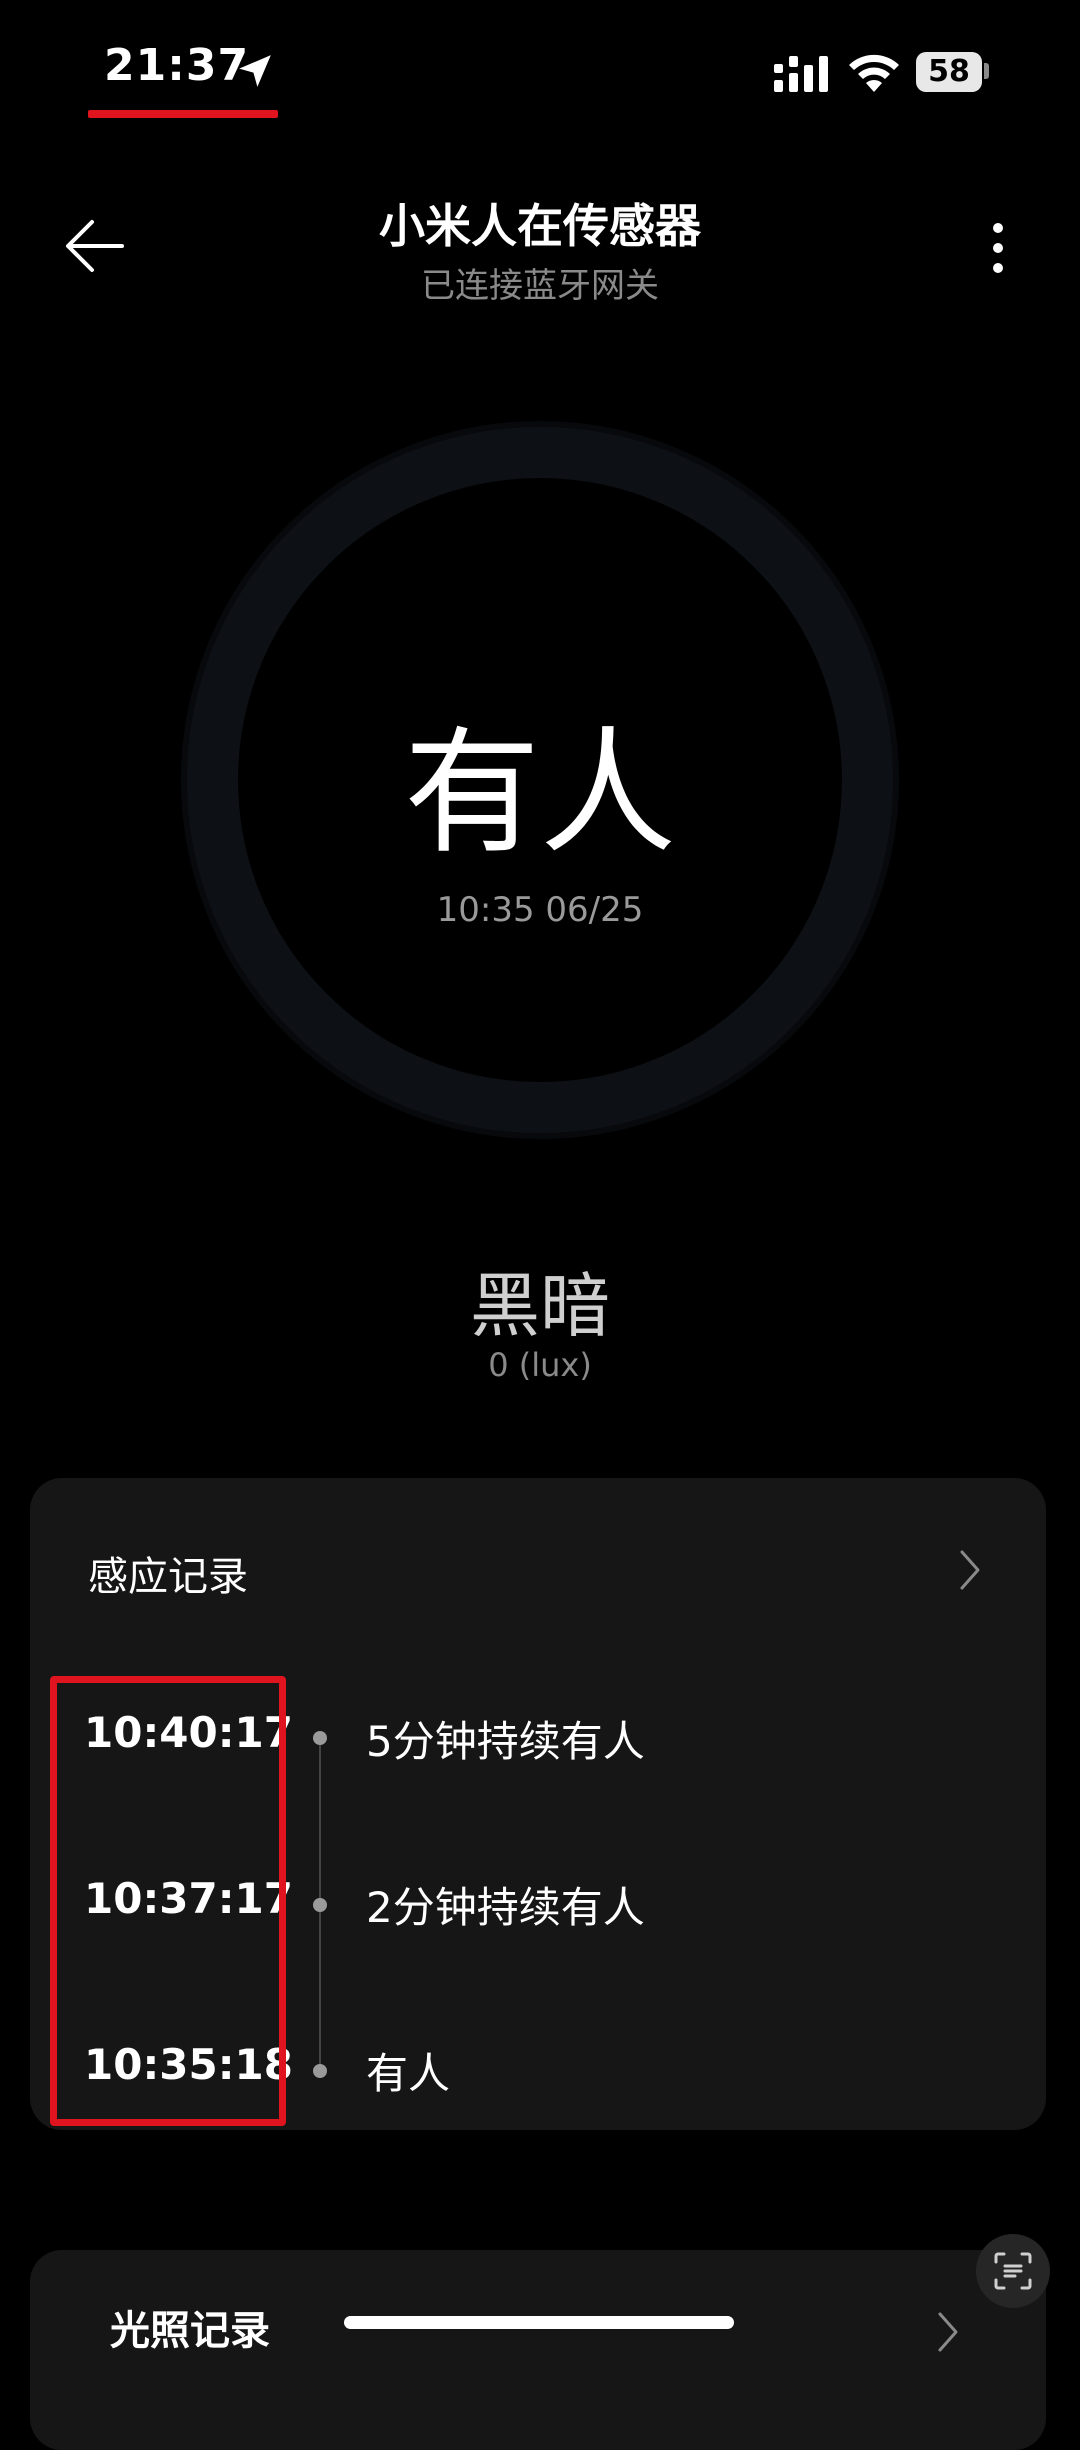  I want to click on light-lux-value: 0 (lux), so click(540, 1365).